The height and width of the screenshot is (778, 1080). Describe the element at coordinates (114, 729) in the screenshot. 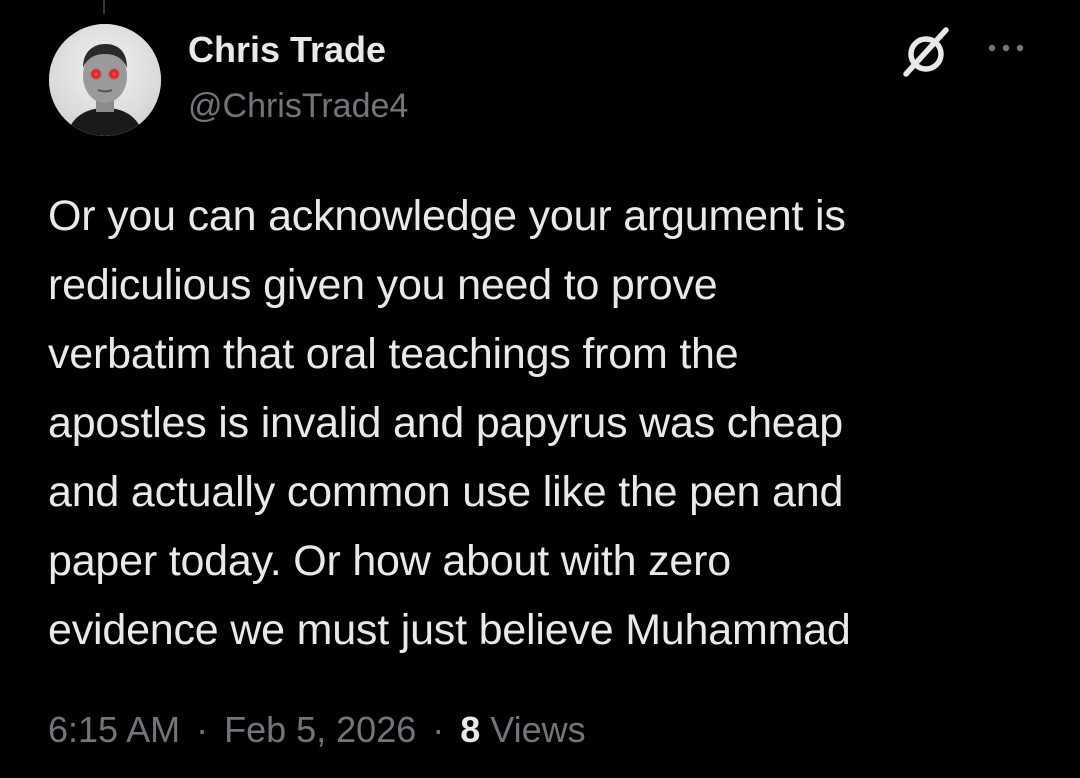

I see `tweet-time: 6:15 AM` at that location.